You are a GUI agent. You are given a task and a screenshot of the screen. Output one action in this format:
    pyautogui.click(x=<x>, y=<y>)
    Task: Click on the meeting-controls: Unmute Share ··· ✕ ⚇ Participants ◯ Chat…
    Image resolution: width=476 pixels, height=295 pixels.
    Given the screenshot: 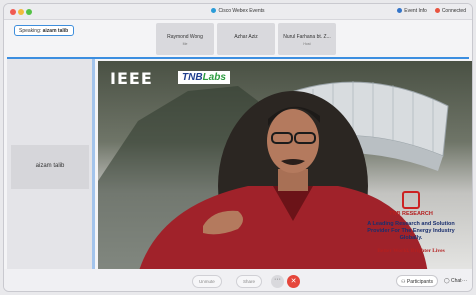 What is the action you would take?
    pyautogui.click(x=238, y=280)
    